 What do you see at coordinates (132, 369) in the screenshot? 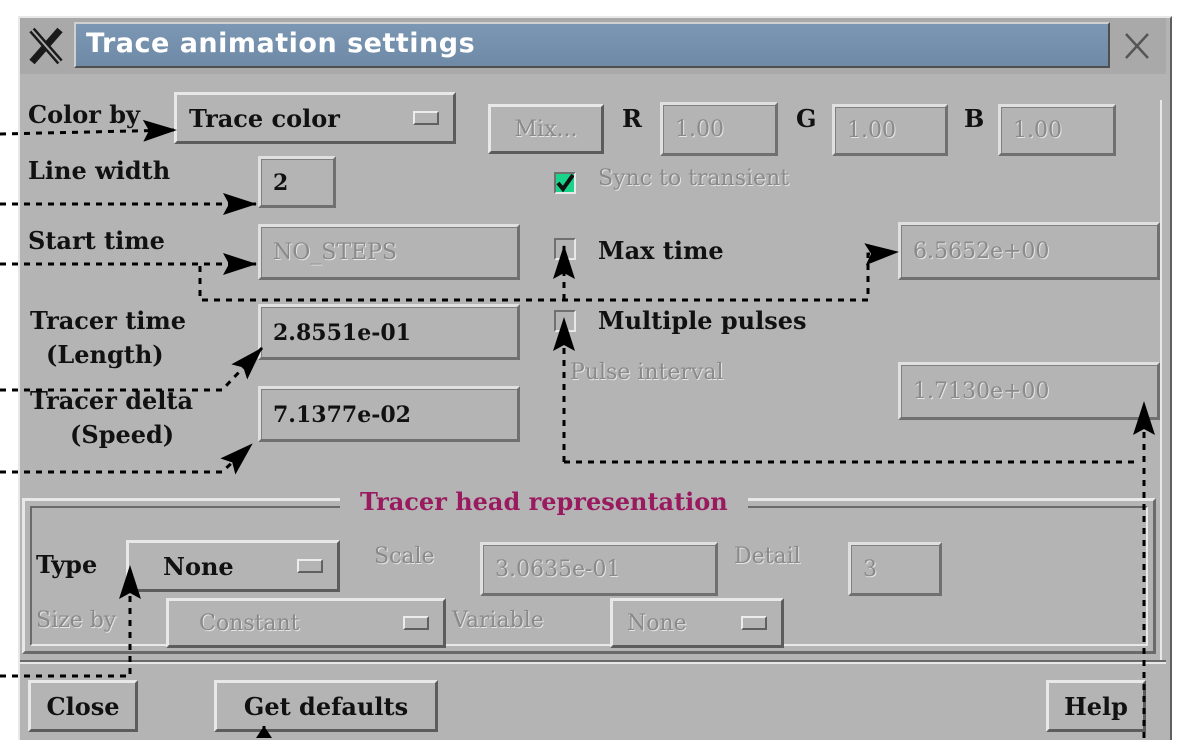
I see `arrow-tracer-time` at bounding box center [132, 369].